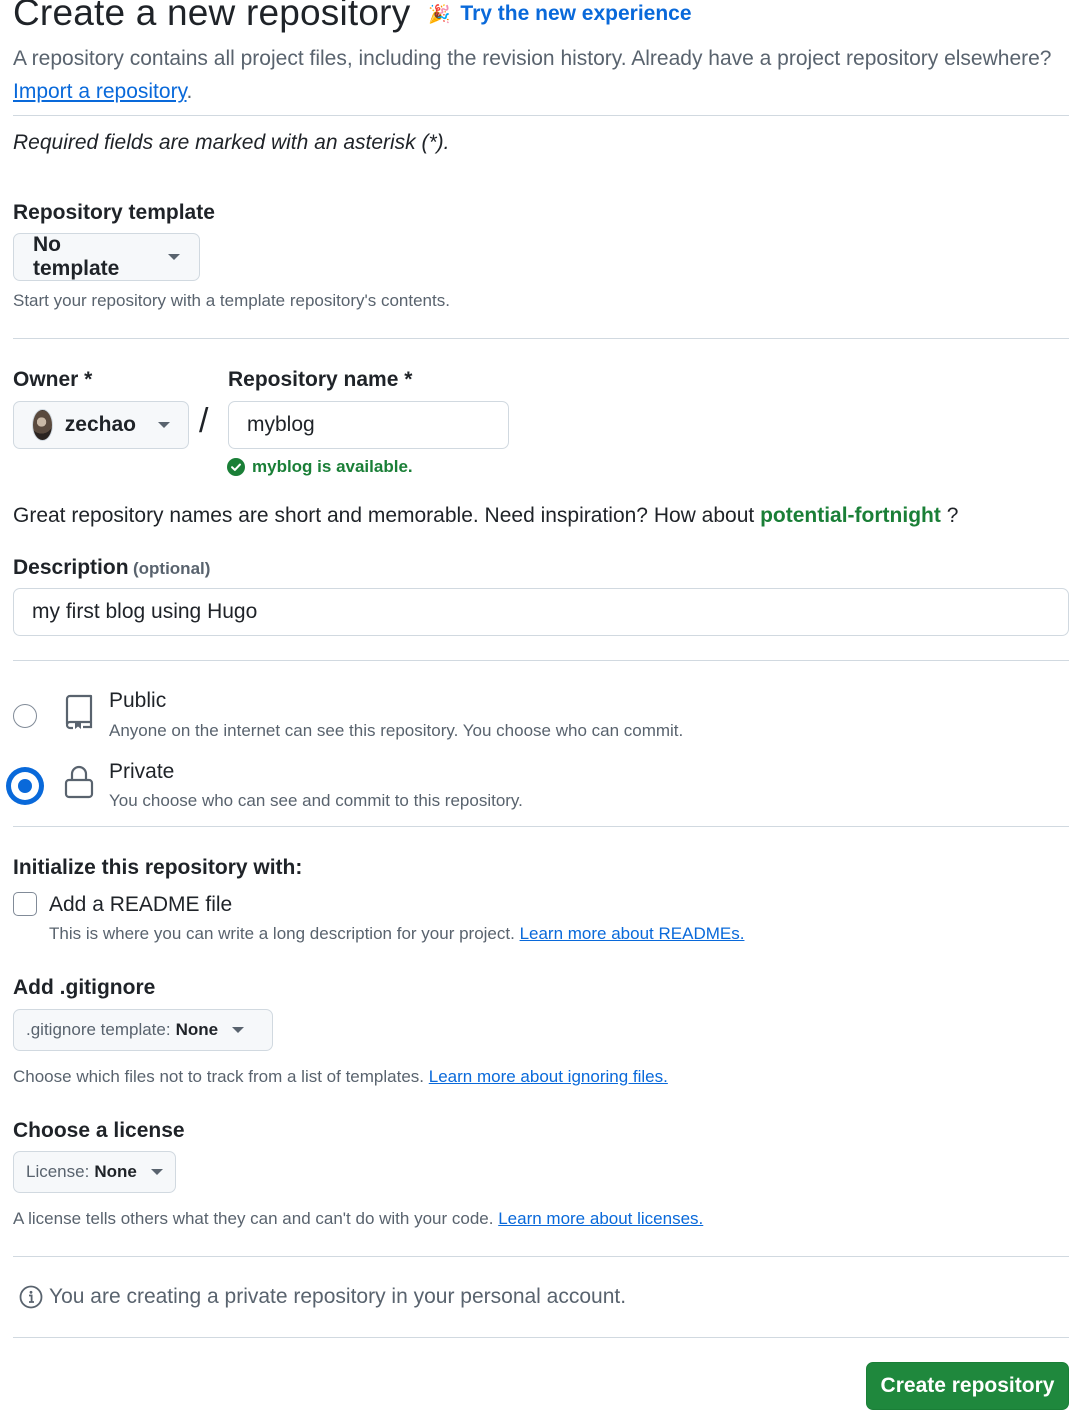 This screenshot has height=1423, width=1082. Describe the element at coordinates (25, 716) in the screenshot. I see `public-radio` at that location.